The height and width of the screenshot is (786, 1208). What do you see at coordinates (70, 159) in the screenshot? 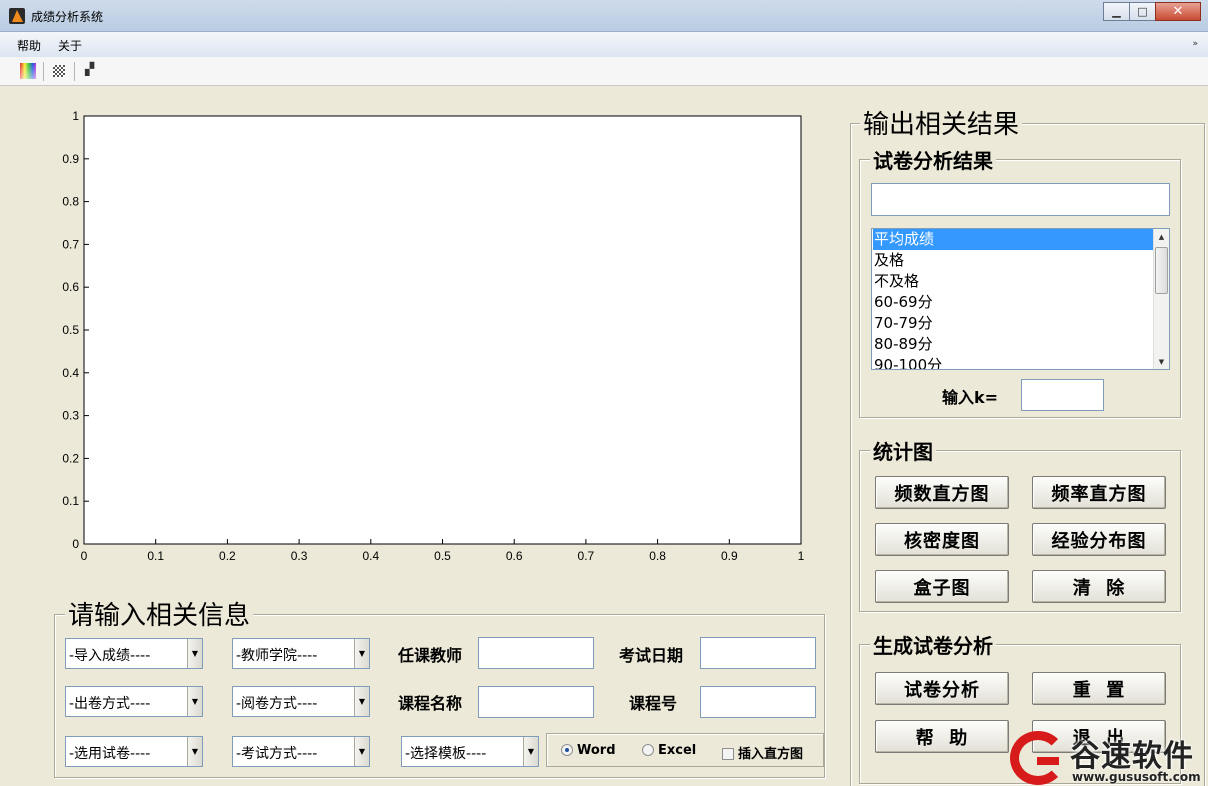
I see `y-tick-label: 0.9` at bounding box center [70, 159].